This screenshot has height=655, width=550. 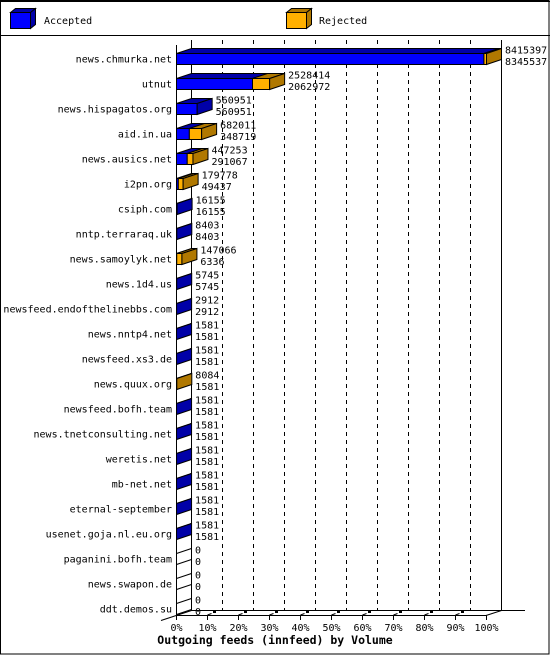 What do you see at coordinates (234, 101) in the screenshot?
I see `value-label-total: 560951` at bounding box center [234, 101].